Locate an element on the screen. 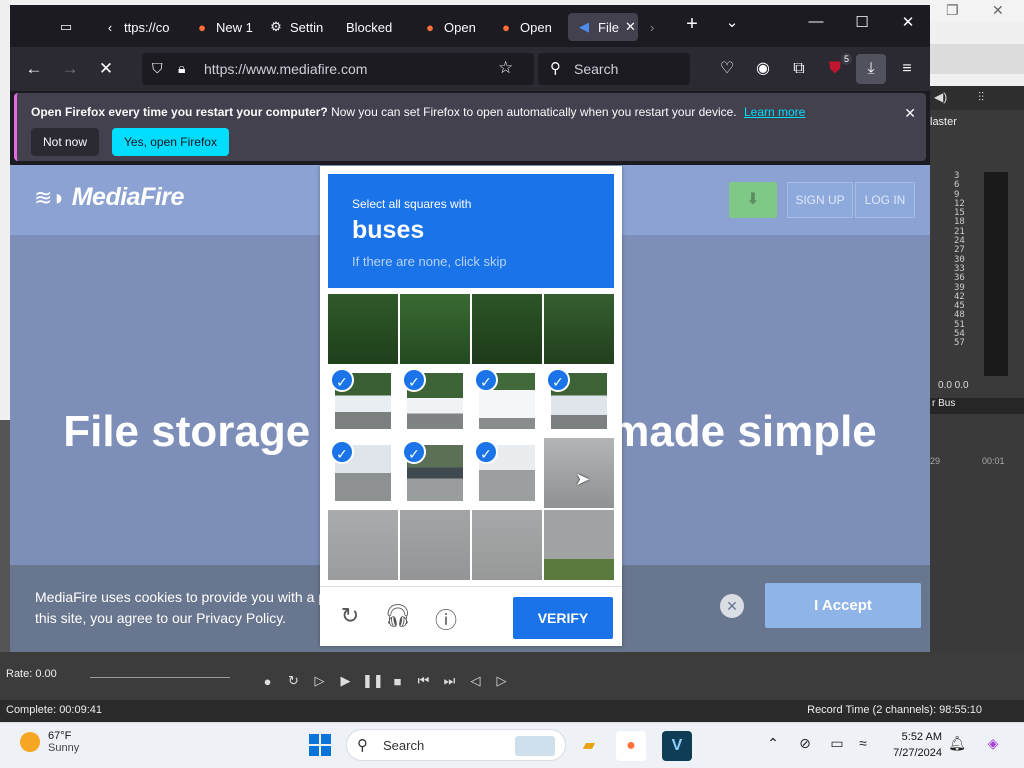 The image size is (1024, 768). pause-icon: ❚❚ is located at coordinates (373, 681).